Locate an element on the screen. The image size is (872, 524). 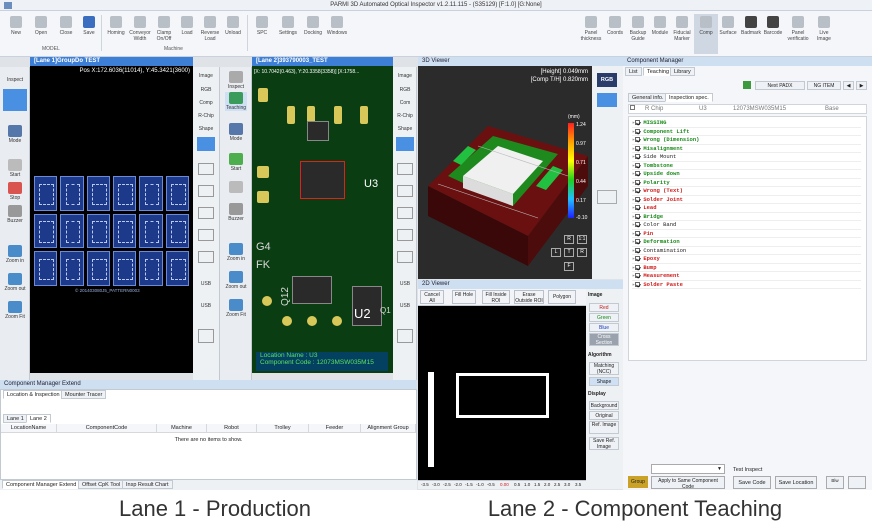
lane2-usb-option: USB is located at coordinates (405, 284).